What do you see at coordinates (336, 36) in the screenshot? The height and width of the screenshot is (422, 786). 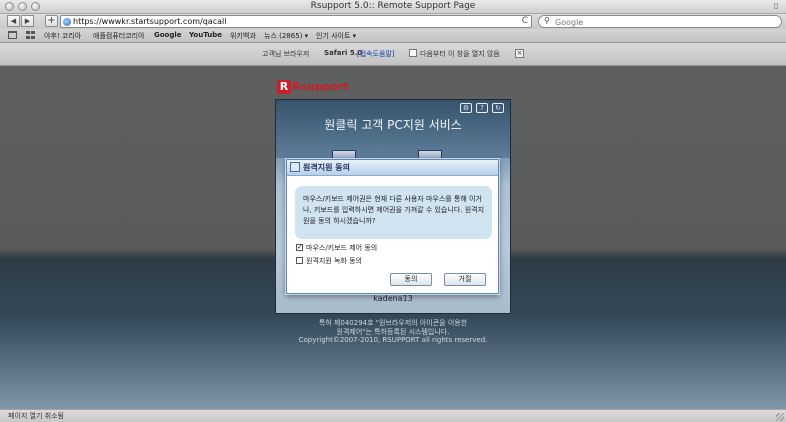 I see `bookmark-popular-sites: 인기 사이트 ▾` at bounding box center [336, 36].